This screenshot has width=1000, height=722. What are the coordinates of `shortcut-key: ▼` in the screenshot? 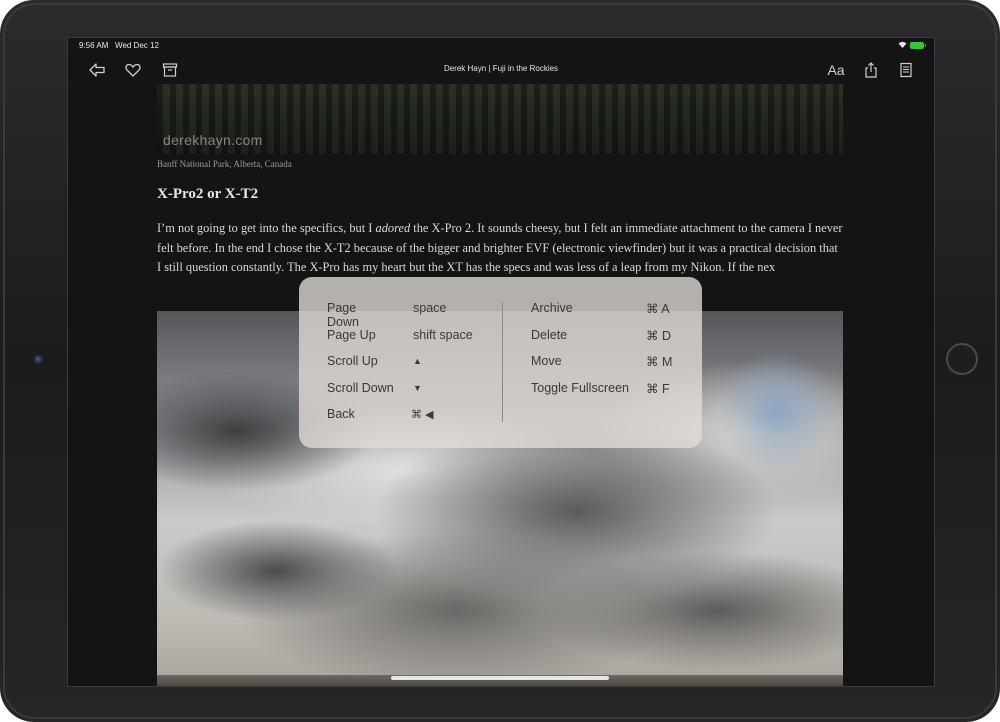 It's located at (417, 388).